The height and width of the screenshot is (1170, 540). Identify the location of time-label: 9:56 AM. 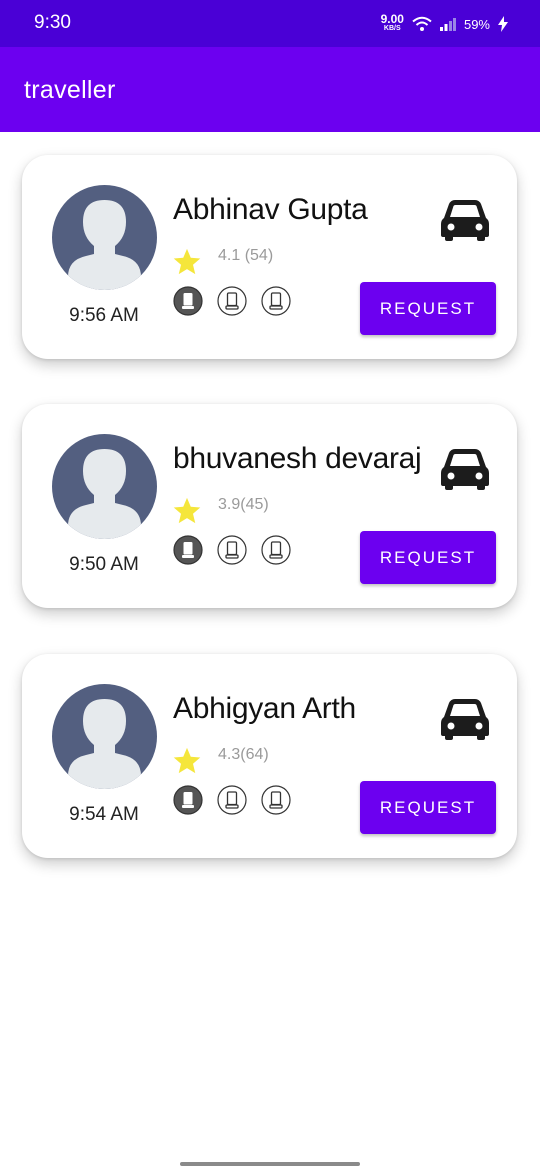
(104, 315).